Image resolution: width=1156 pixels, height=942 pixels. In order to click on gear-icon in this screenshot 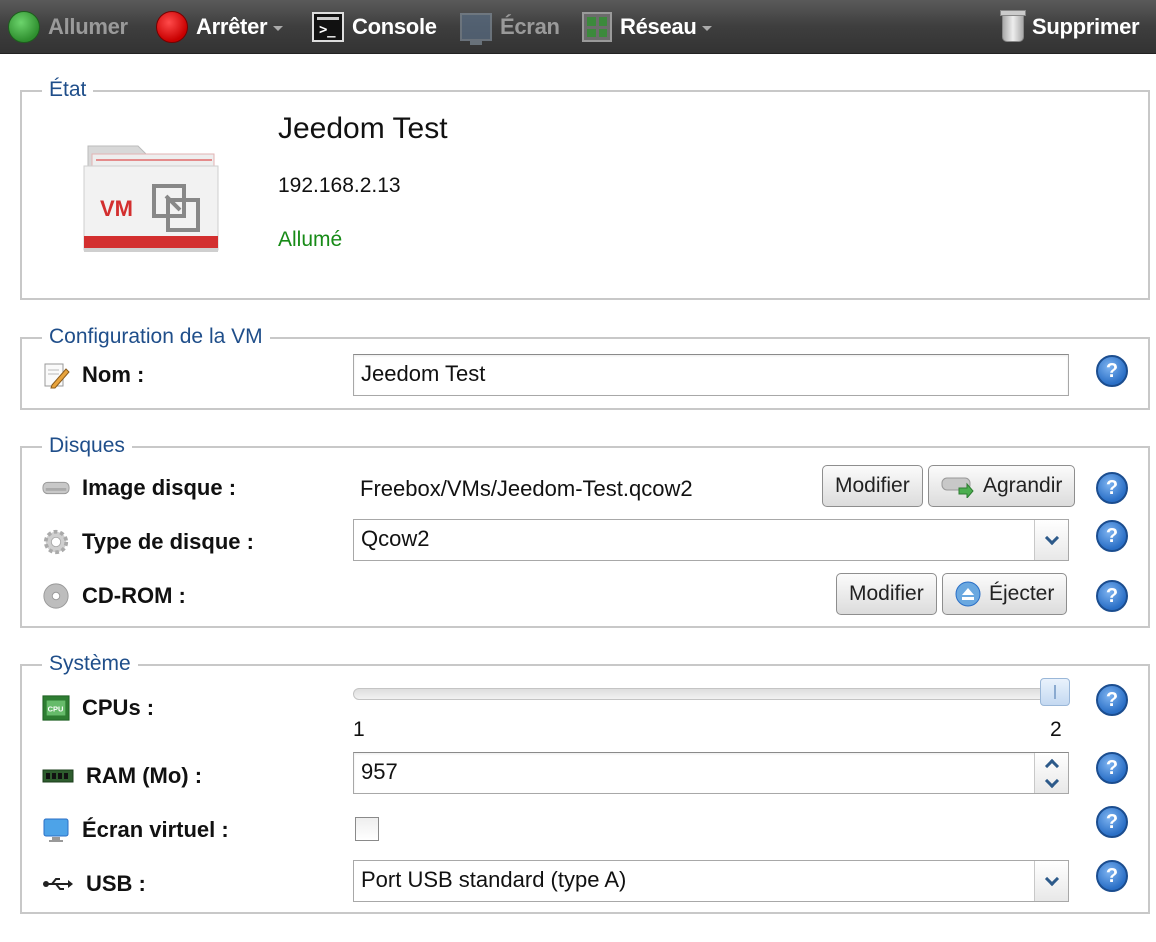, I will do `click(56, 542)`.